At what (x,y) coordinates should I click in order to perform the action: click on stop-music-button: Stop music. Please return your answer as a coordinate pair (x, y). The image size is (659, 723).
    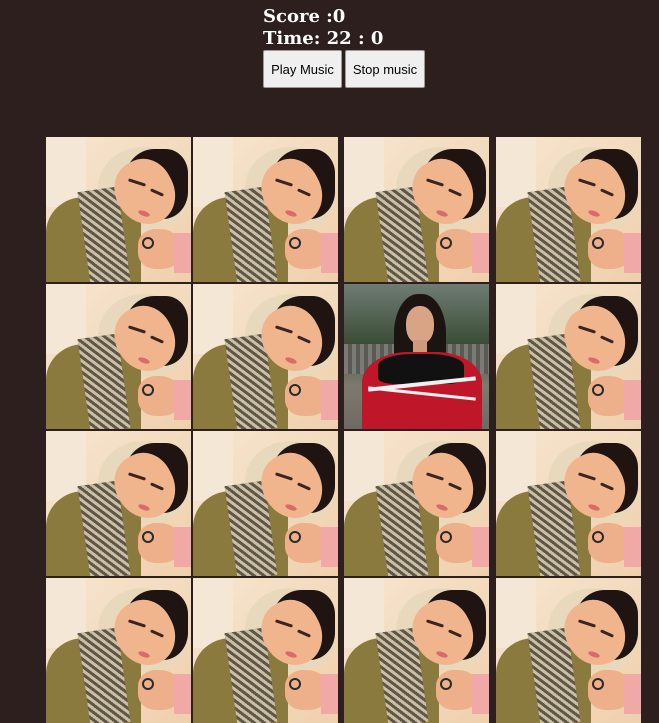
    Looking at the image, I should click on (385, 69).